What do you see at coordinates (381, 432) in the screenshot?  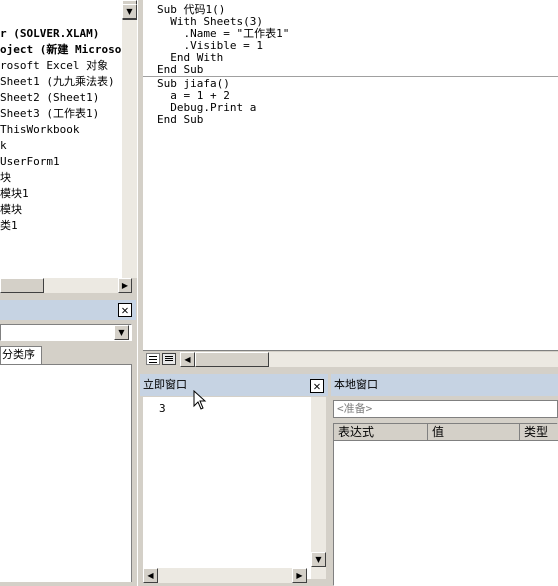 I see `column-header-expression: 表达式` at bounding box center [381, 432].